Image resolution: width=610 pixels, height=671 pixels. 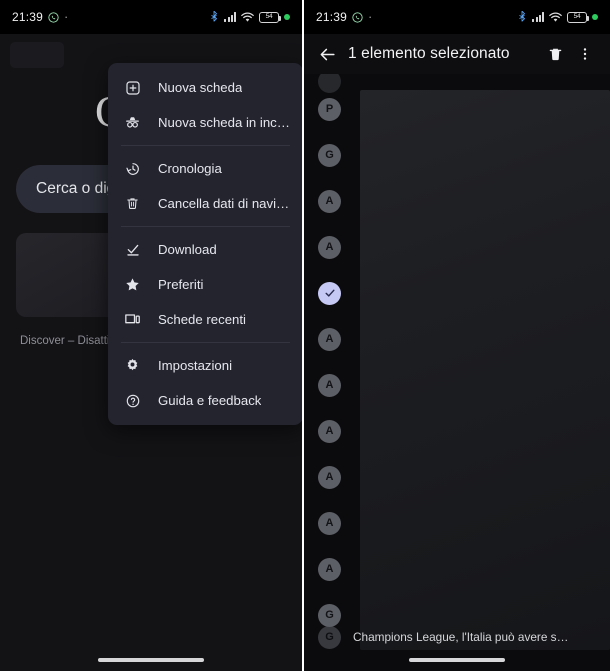 What do you see at coordinates (132, 284) in the screenshot?
I see `star-icon` at bounding box center [132, 284].